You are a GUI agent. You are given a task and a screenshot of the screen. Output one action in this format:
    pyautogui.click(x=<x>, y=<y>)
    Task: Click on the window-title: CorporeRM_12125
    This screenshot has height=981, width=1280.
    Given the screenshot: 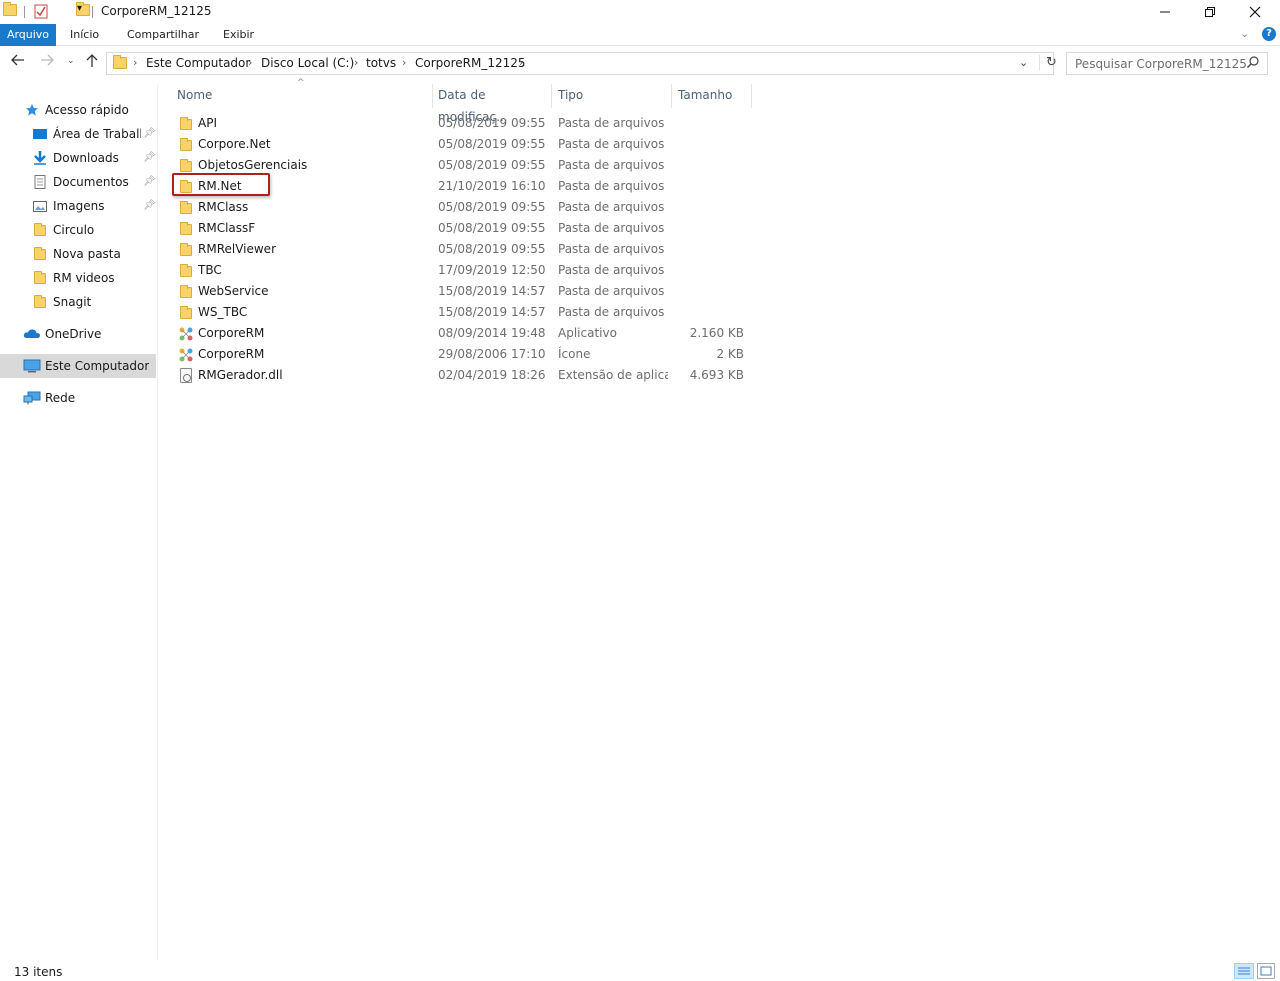 What is the action you would take?
    pyautogui.click(x=156, y=11)
    